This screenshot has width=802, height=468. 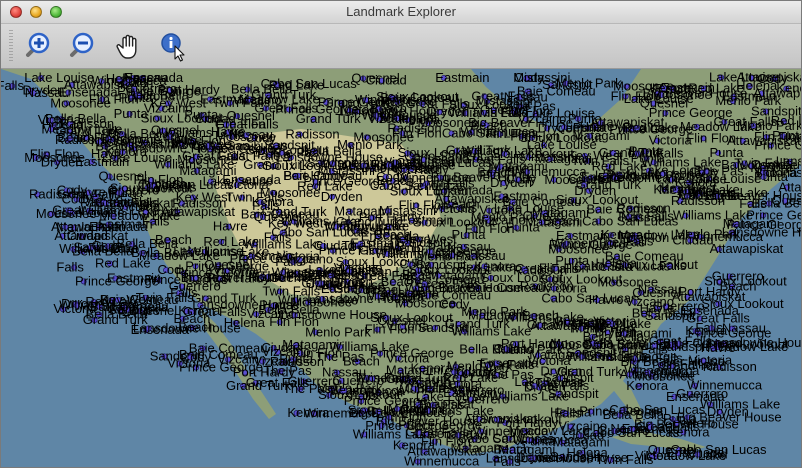 I want to click on landmark-label: Key West, so click(x=128, y=299).